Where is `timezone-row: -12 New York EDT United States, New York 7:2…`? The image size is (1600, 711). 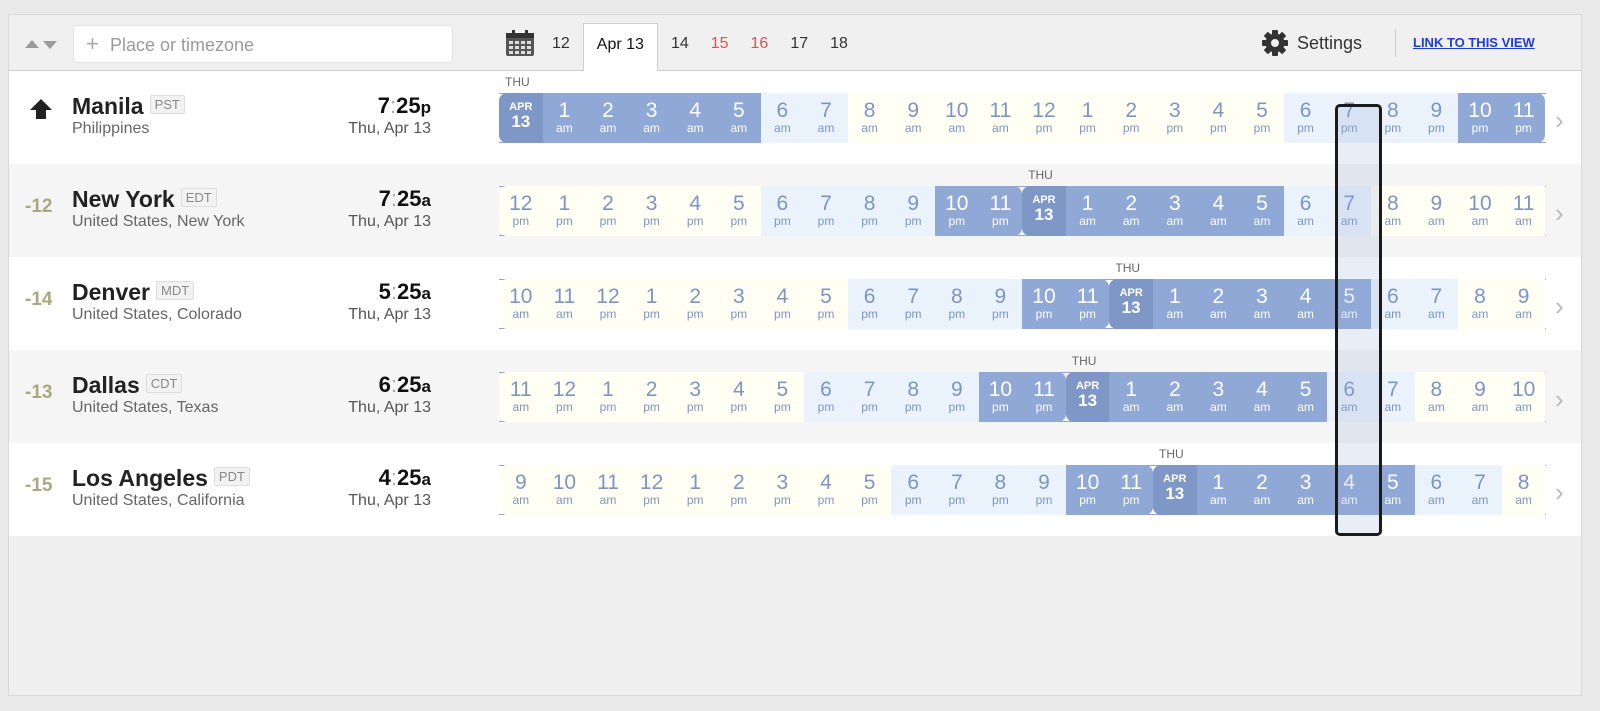
timezone-row: -12 New York EDT United States, New York 7:2… is located at coordinates (795, 210).